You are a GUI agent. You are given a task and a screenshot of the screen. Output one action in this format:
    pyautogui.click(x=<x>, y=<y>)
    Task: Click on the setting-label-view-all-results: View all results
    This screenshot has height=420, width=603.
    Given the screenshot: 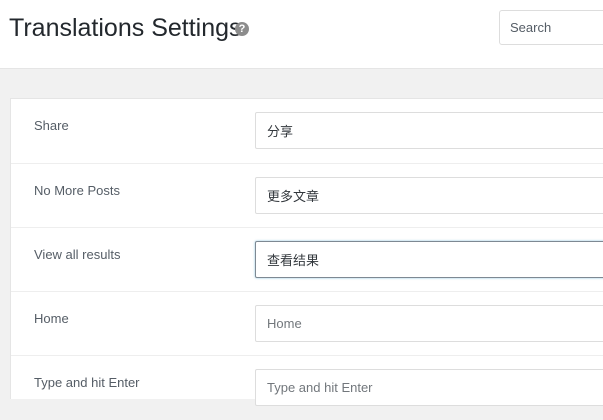 What is the action you would take?
    pyautogui.click(x=77, y=254)
    